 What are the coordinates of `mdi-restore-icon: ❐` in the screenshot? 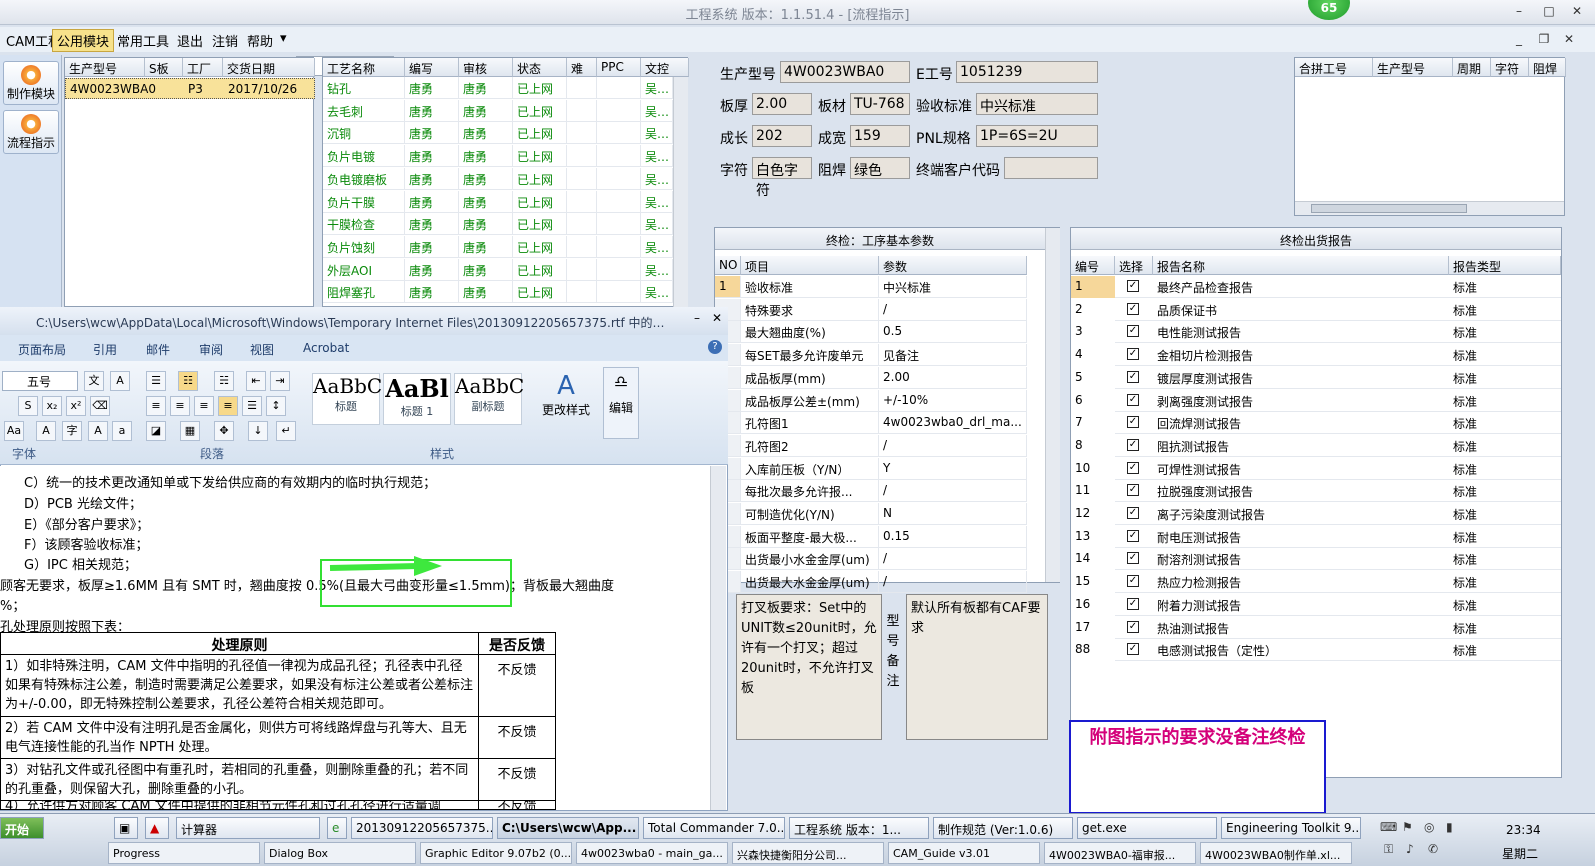 It's located at (1544, 40).